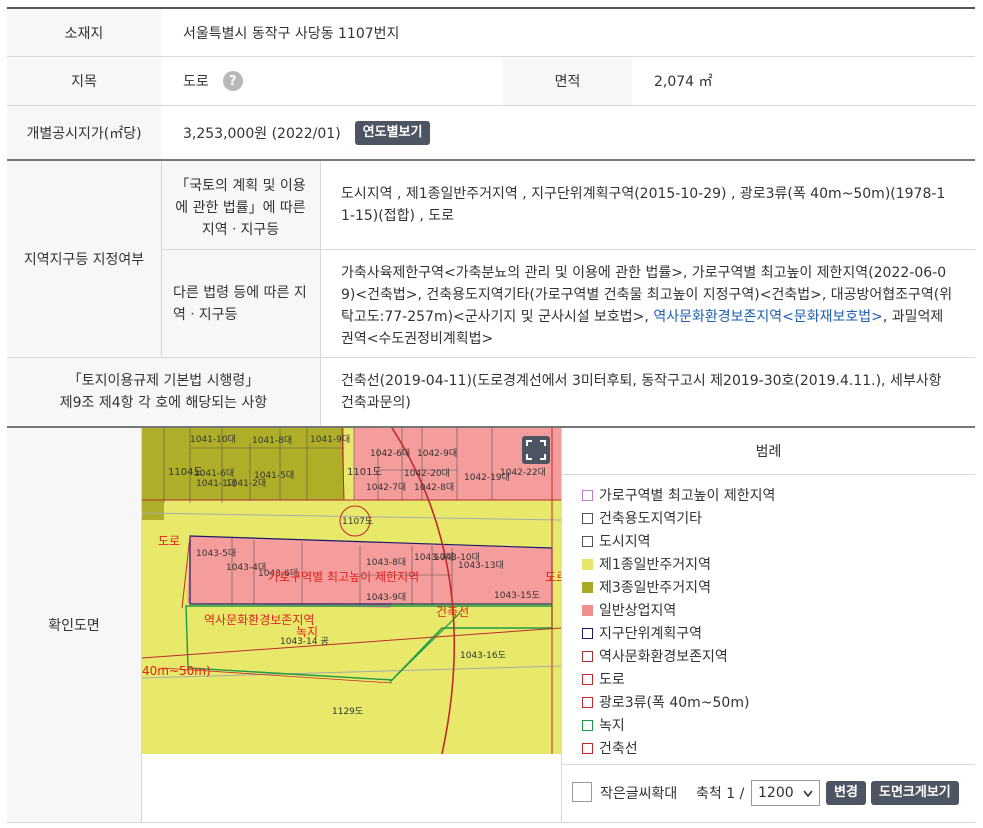 This screenshot has width=983, height=828. I want to click on map-parcel-label: 1041-9대, so click(330, 440).